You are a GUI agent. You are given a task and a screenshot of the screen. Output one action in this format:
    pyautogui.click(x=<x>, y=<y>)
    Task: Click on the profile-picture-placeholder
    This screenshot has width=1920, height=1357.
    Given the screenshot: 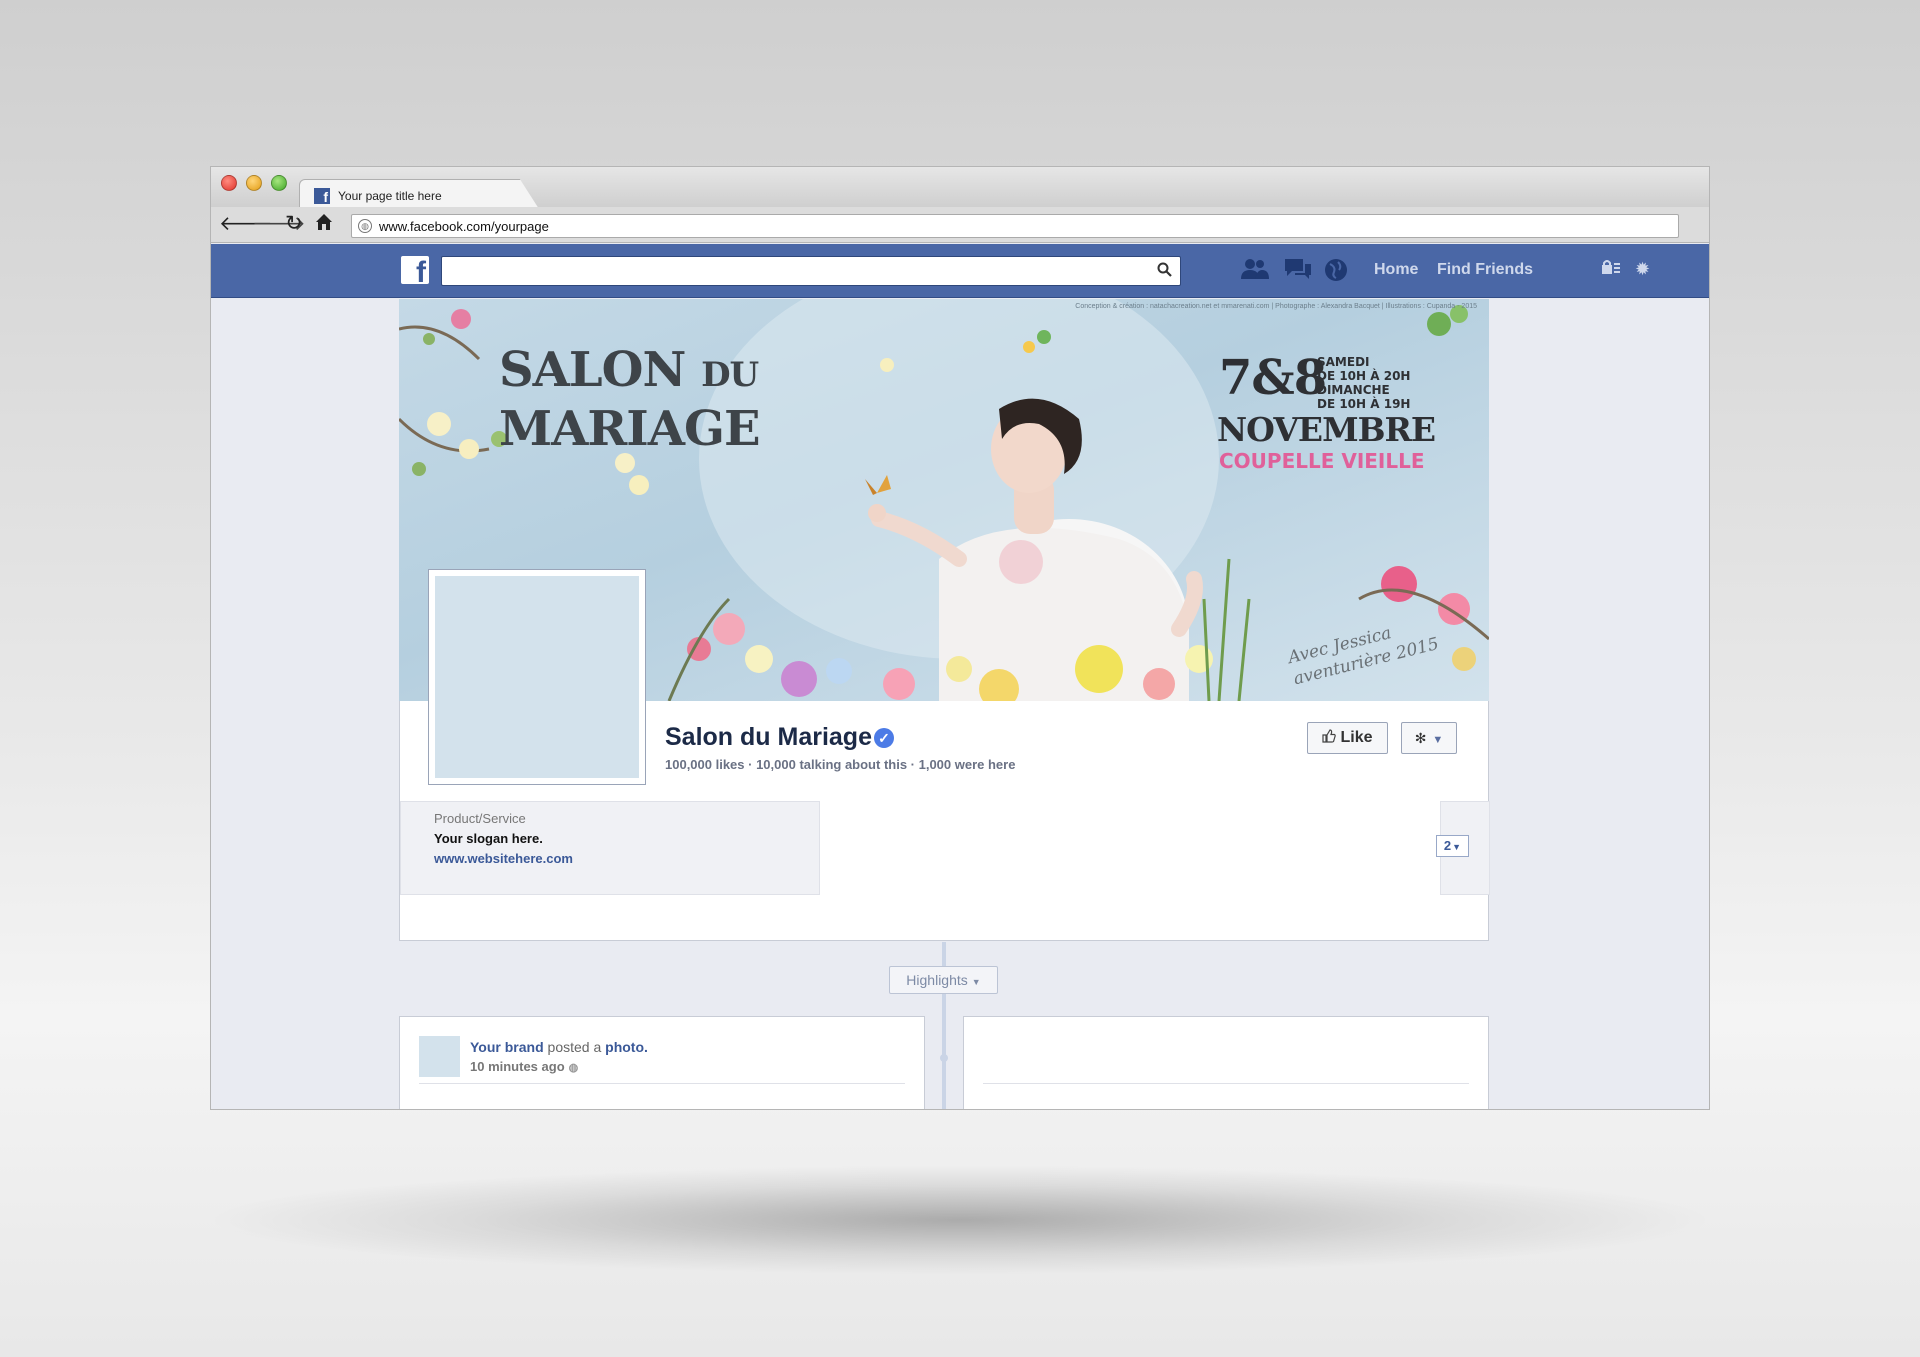 What is the action you would take?
    pyautogui.click(x=537, y=677)
    